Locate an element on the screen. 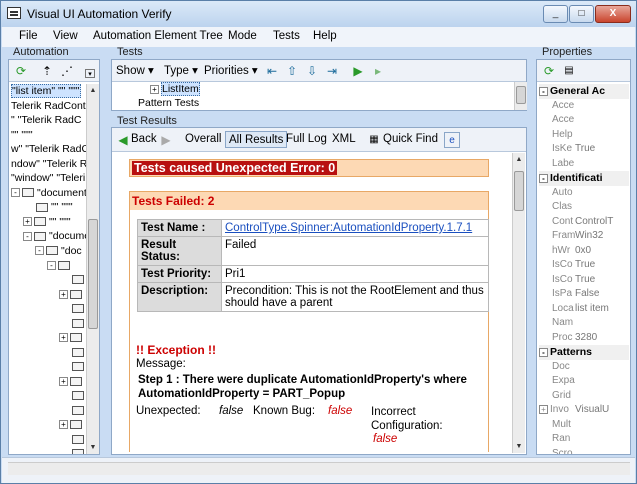 This screenshot has width=637, height=484. menu-tests: Tests is located at coordinates (286, 36).